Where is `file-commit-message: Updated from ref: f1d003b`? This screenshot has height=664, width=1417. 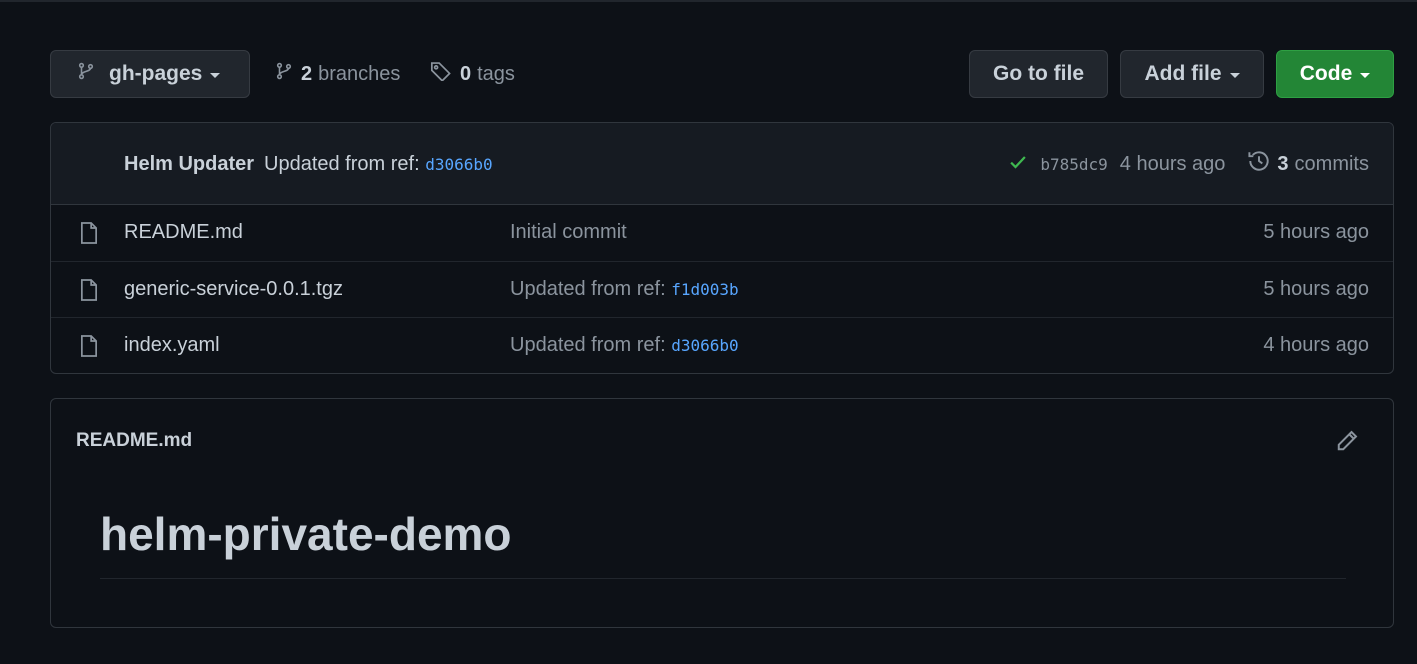
file-commit-message: Updated from ref: f1d003b is located at coordinates (624, 289).